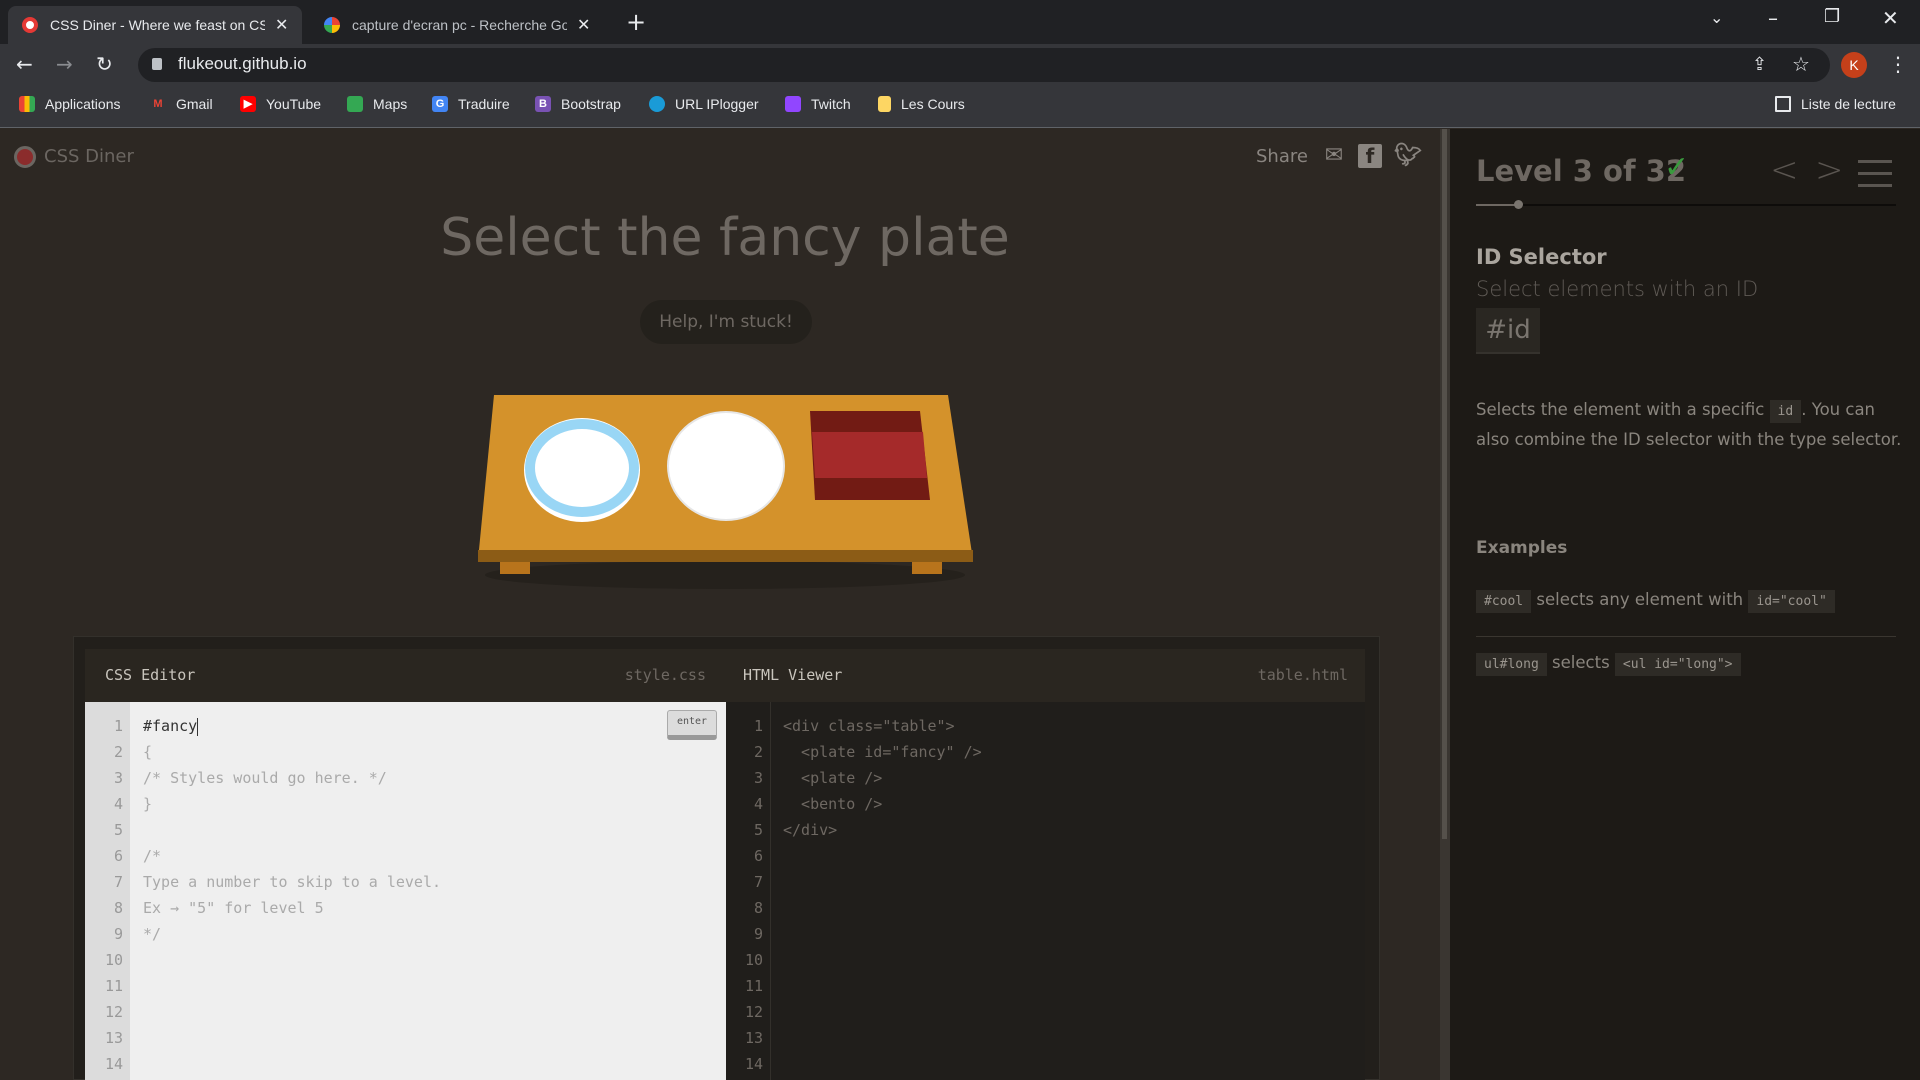 The width and height of the screenshot is (1920, 1080). I want to click on gmail-icon: M, so click(158, 104).